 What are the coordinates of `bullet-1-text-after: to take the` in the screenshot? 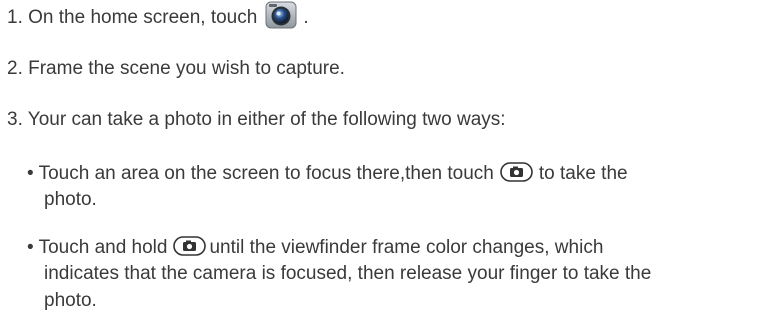 It's located at (583, 173).